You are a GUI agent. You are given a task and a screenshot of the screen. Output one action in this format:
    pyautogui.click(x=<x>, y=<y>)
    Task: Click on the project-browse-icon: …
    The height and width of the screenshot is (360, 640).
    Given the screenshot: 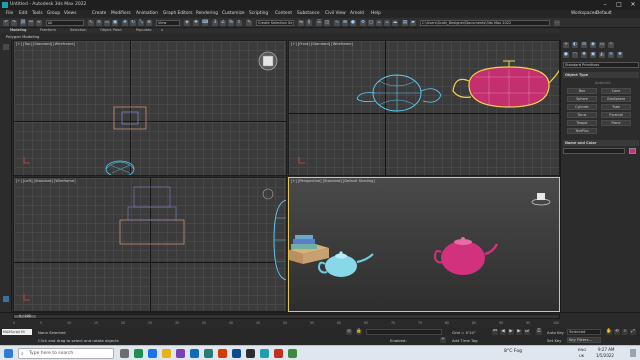 What is the action you would take?
    pyautogui.click(x=557, y=23)
    